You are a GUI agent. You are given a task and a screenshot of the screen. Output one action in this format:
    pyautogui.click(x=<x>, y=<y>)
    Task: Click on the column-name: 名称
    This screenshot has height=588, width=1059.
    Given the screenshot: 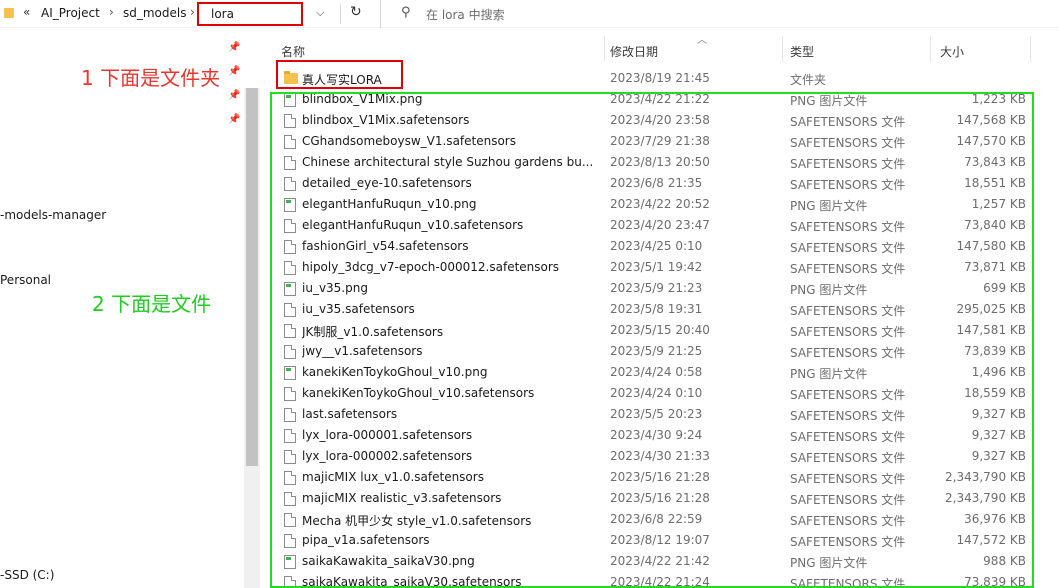 What is the action you would take?
    pyautogui.click(x=293, y=51)
    